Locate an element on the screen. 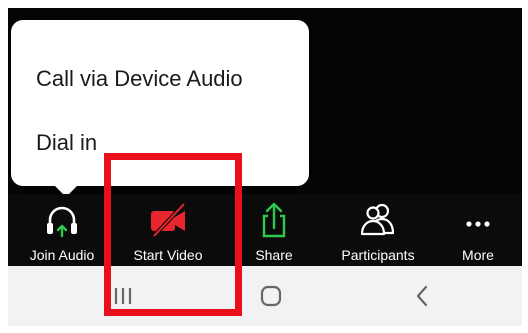 The image size is (528, 333). recents-button is located at coordinates (123, 296).